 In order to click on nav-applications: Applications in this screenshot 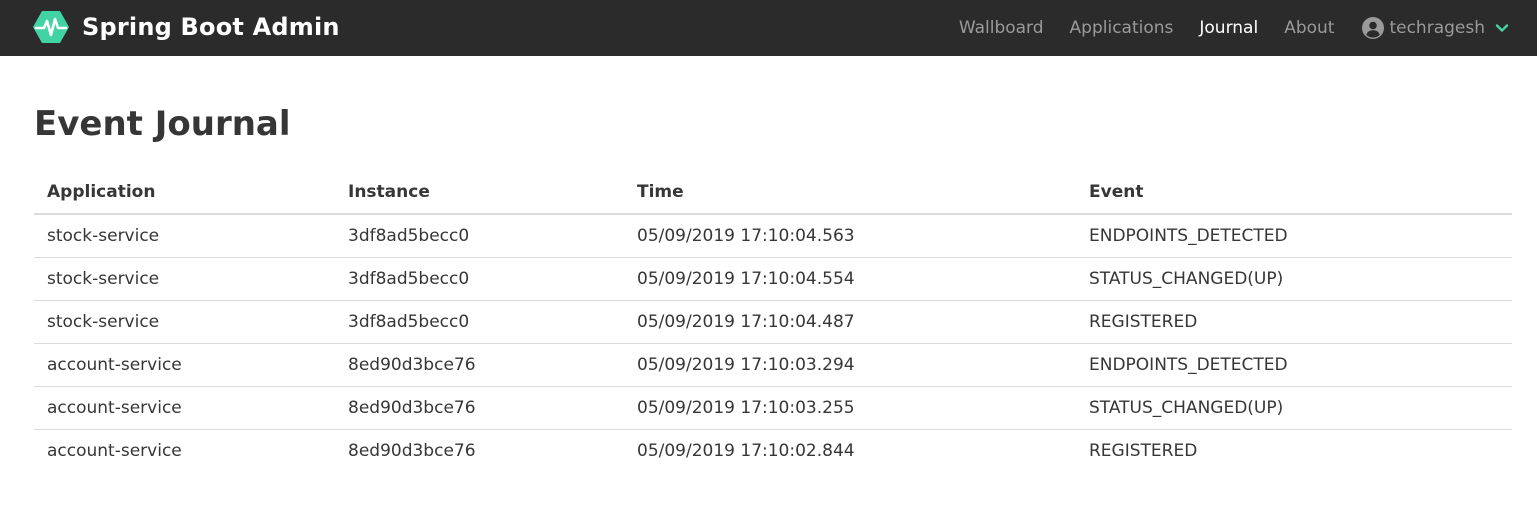, I will do `click(1122, 28)`.